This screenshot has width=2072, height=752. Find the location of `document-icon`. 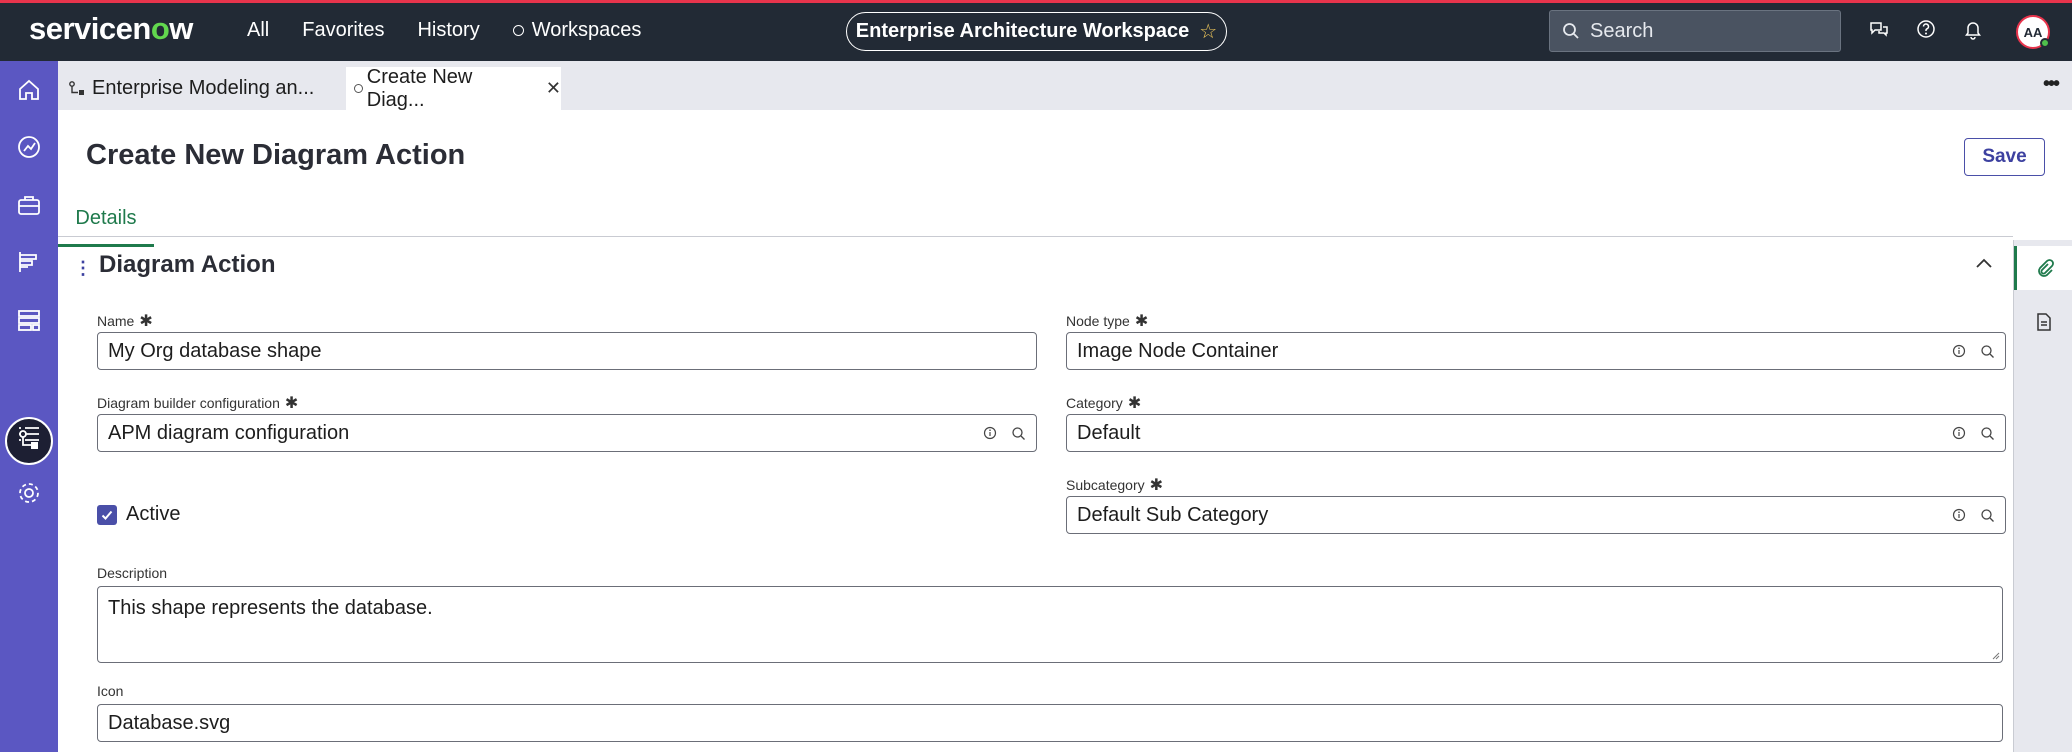

document-icon is located at coordinates (2043, 322).